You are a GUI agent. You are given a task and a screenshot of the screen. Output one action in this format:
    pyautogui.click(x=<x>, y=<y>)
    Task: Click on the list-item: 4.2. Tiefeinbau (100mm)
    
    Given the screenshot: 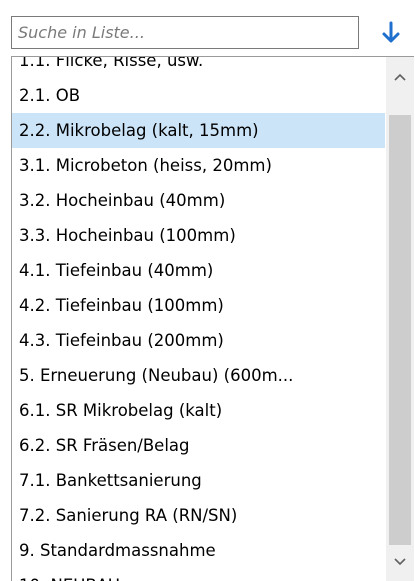 What is the action you would take?
    pyautogui.click(x=198, y=305)
    